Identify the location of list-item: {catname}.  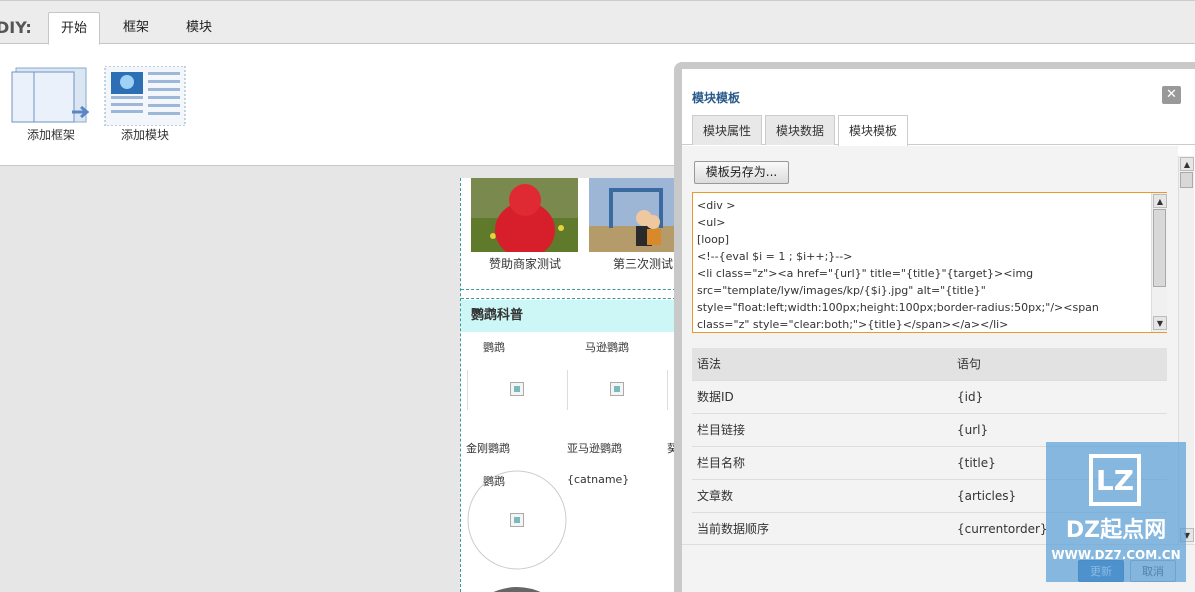
(598, 479).